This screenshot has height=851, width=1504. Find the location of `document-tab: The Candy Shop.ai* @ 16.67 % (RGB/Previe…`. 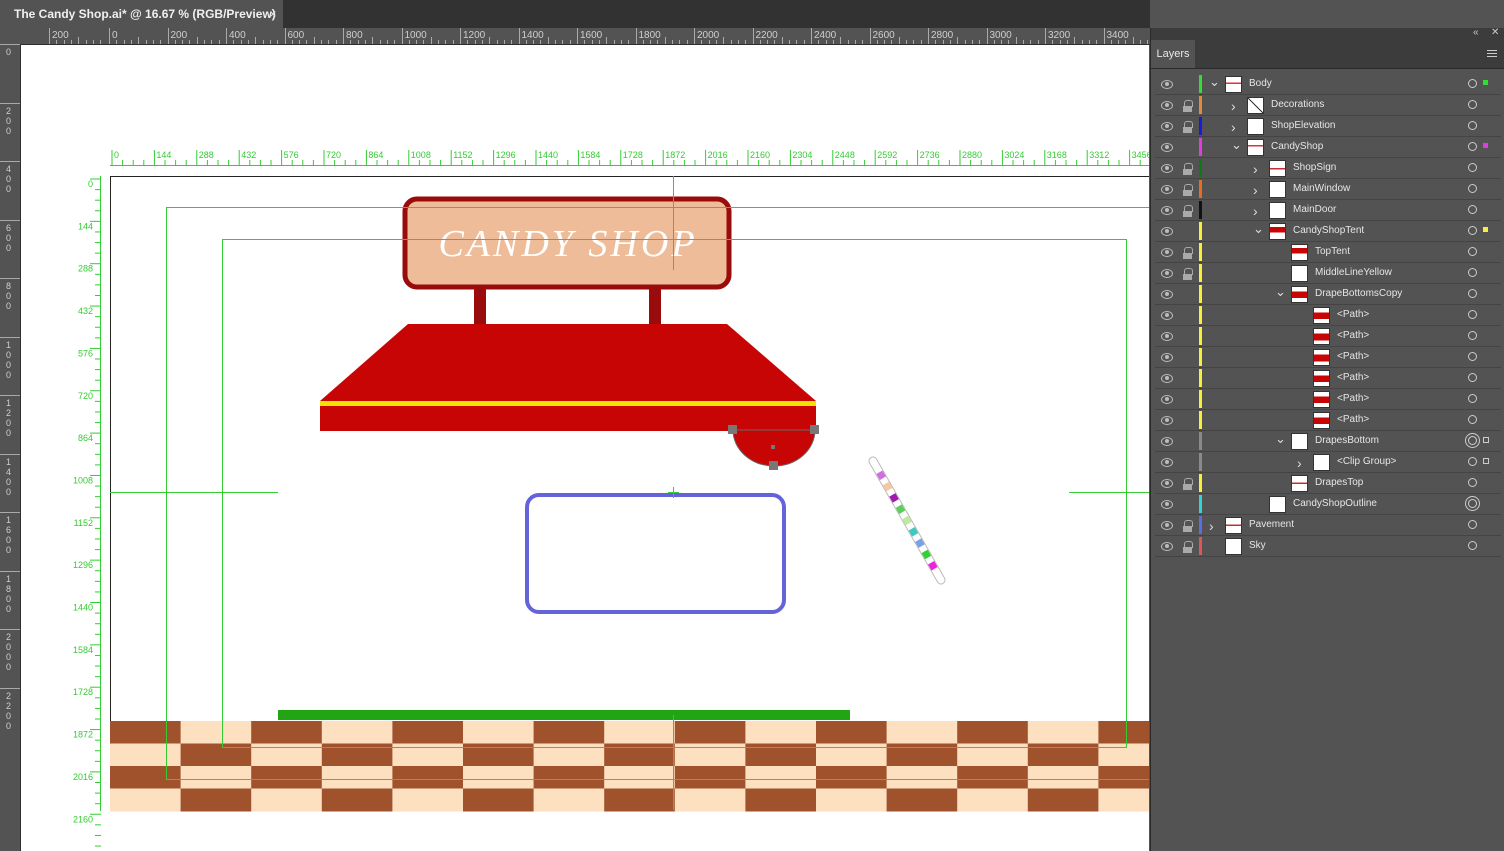

document-tab: The Candy Shop.ai* @ 16.67 % (RGB/Previe… is located at coordinates (141, 14).